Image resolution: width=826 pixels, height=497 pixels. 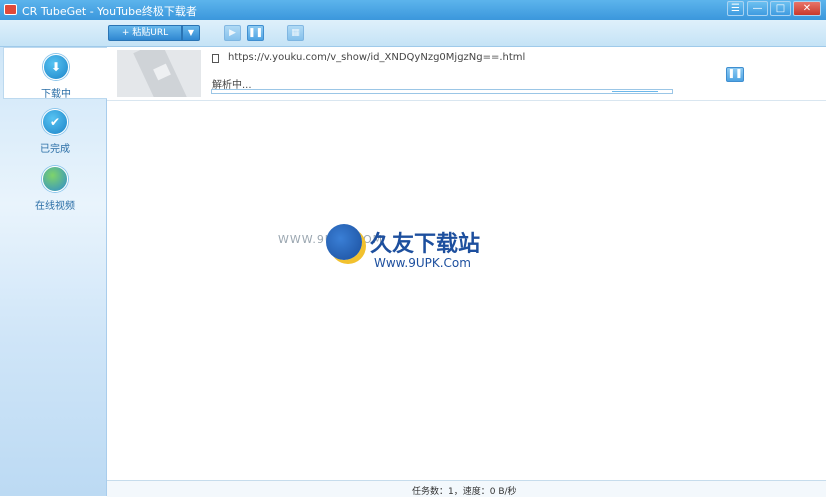 I want to click on watermark: WWW.9UPK.COM 久友下载站 Www.9UPK.Com, so click(x=393, y=249).